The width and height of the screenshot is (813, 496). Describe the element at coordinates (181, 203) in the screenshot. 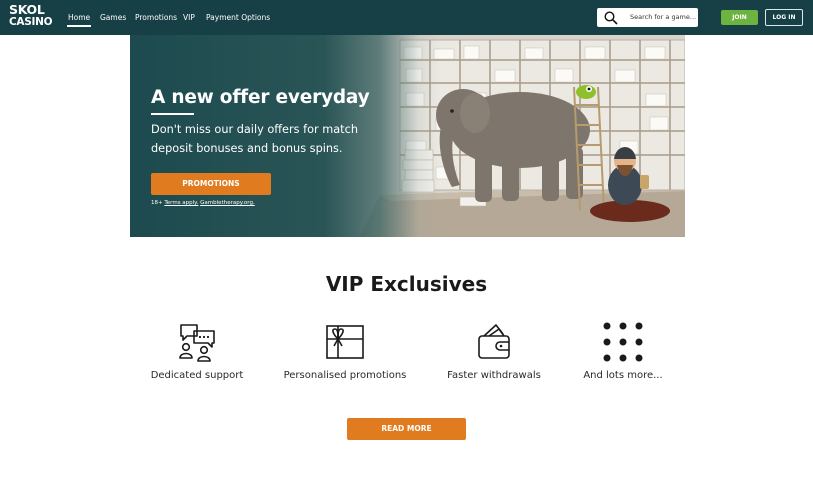

I see `terms-link: Terms apply.` at that location.